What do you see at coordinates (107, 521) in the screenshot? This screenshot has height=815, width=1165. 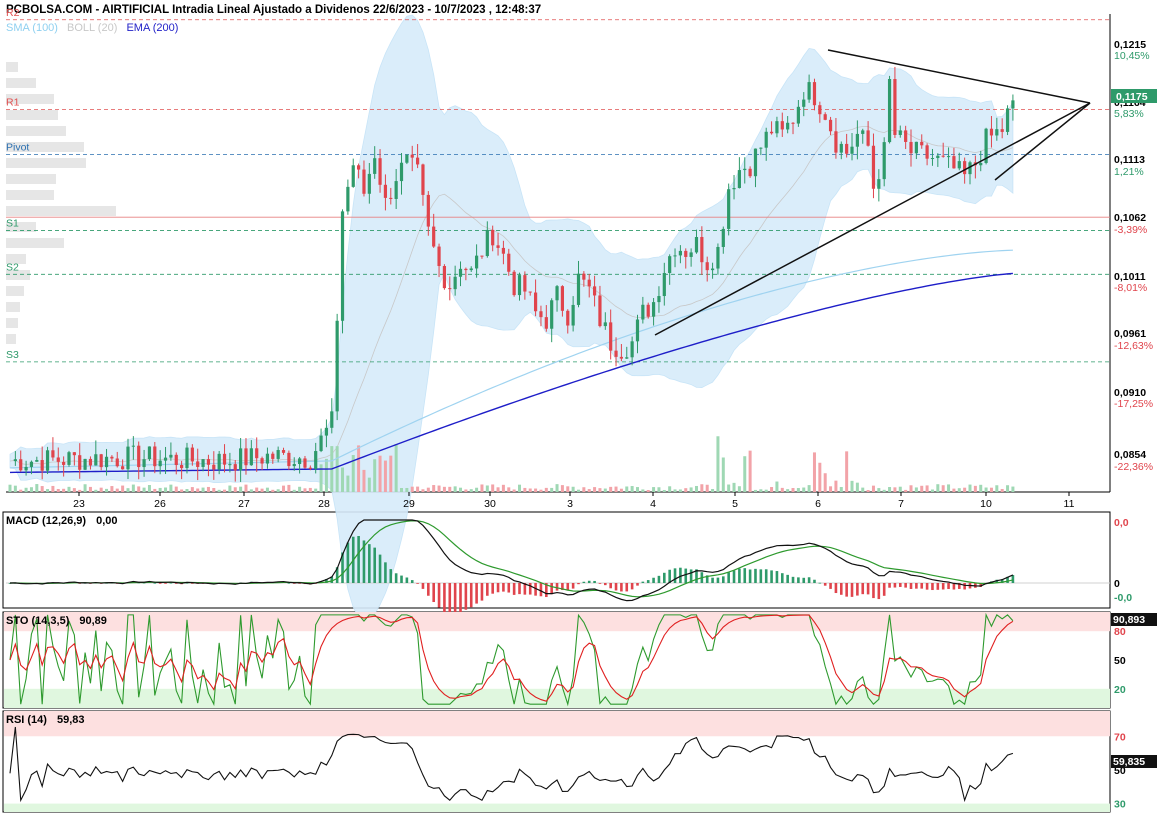 I see `macd-value: 0,00` at bounding box center [107, 521].